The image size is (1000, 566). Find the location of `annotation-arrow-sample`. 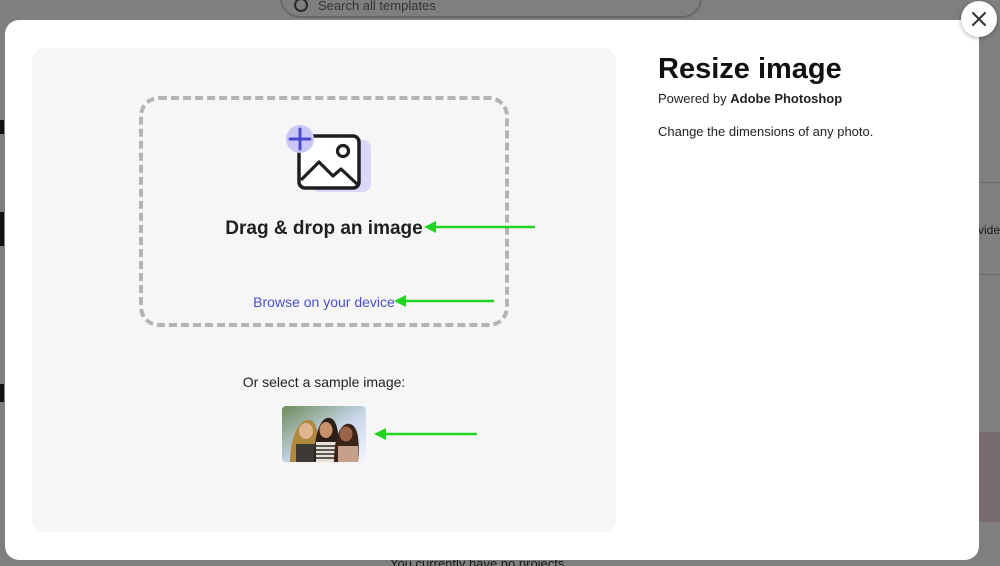

annotation-arrow-sample is located at coordinates (425, 434).